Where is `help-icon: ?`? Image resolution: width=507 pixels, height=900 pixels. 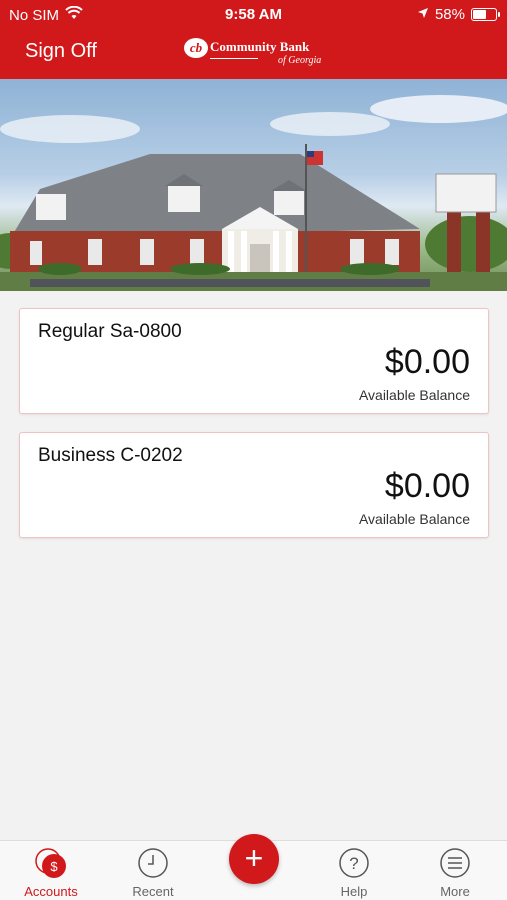 help-icon: ? is located at coordinates (354, 863).